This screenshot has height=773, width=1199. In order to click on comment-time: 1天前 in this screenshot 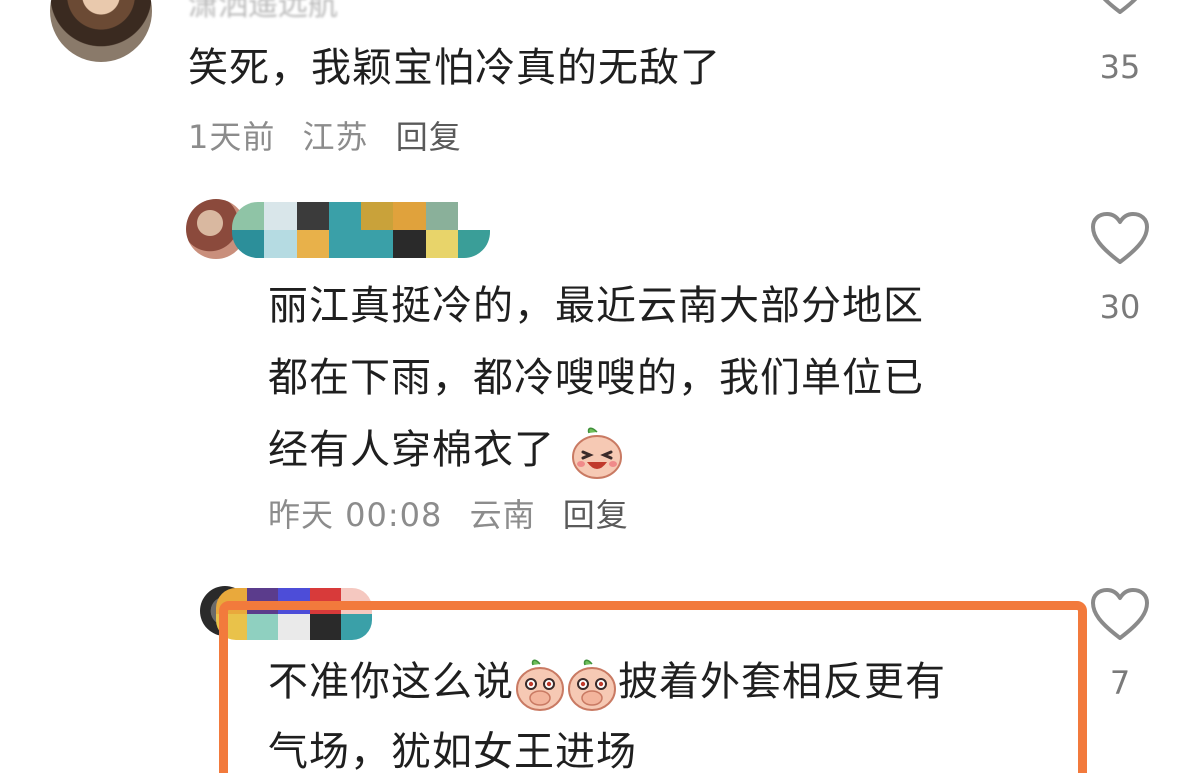, I will do `click(232, 137)`.